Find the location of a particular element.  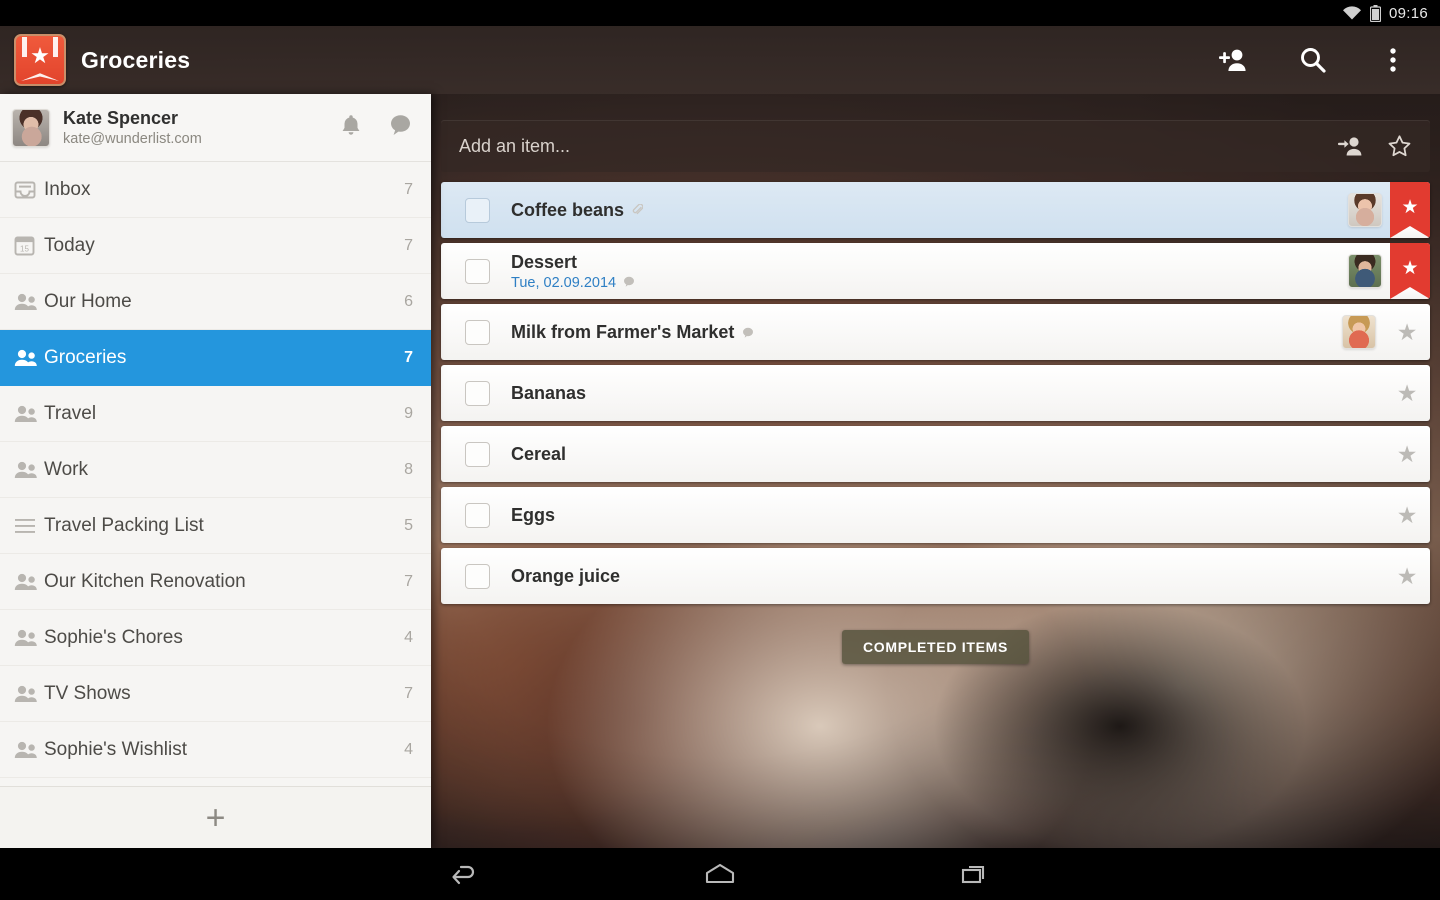

plus-icon: + is located at coordinates (215, 817).